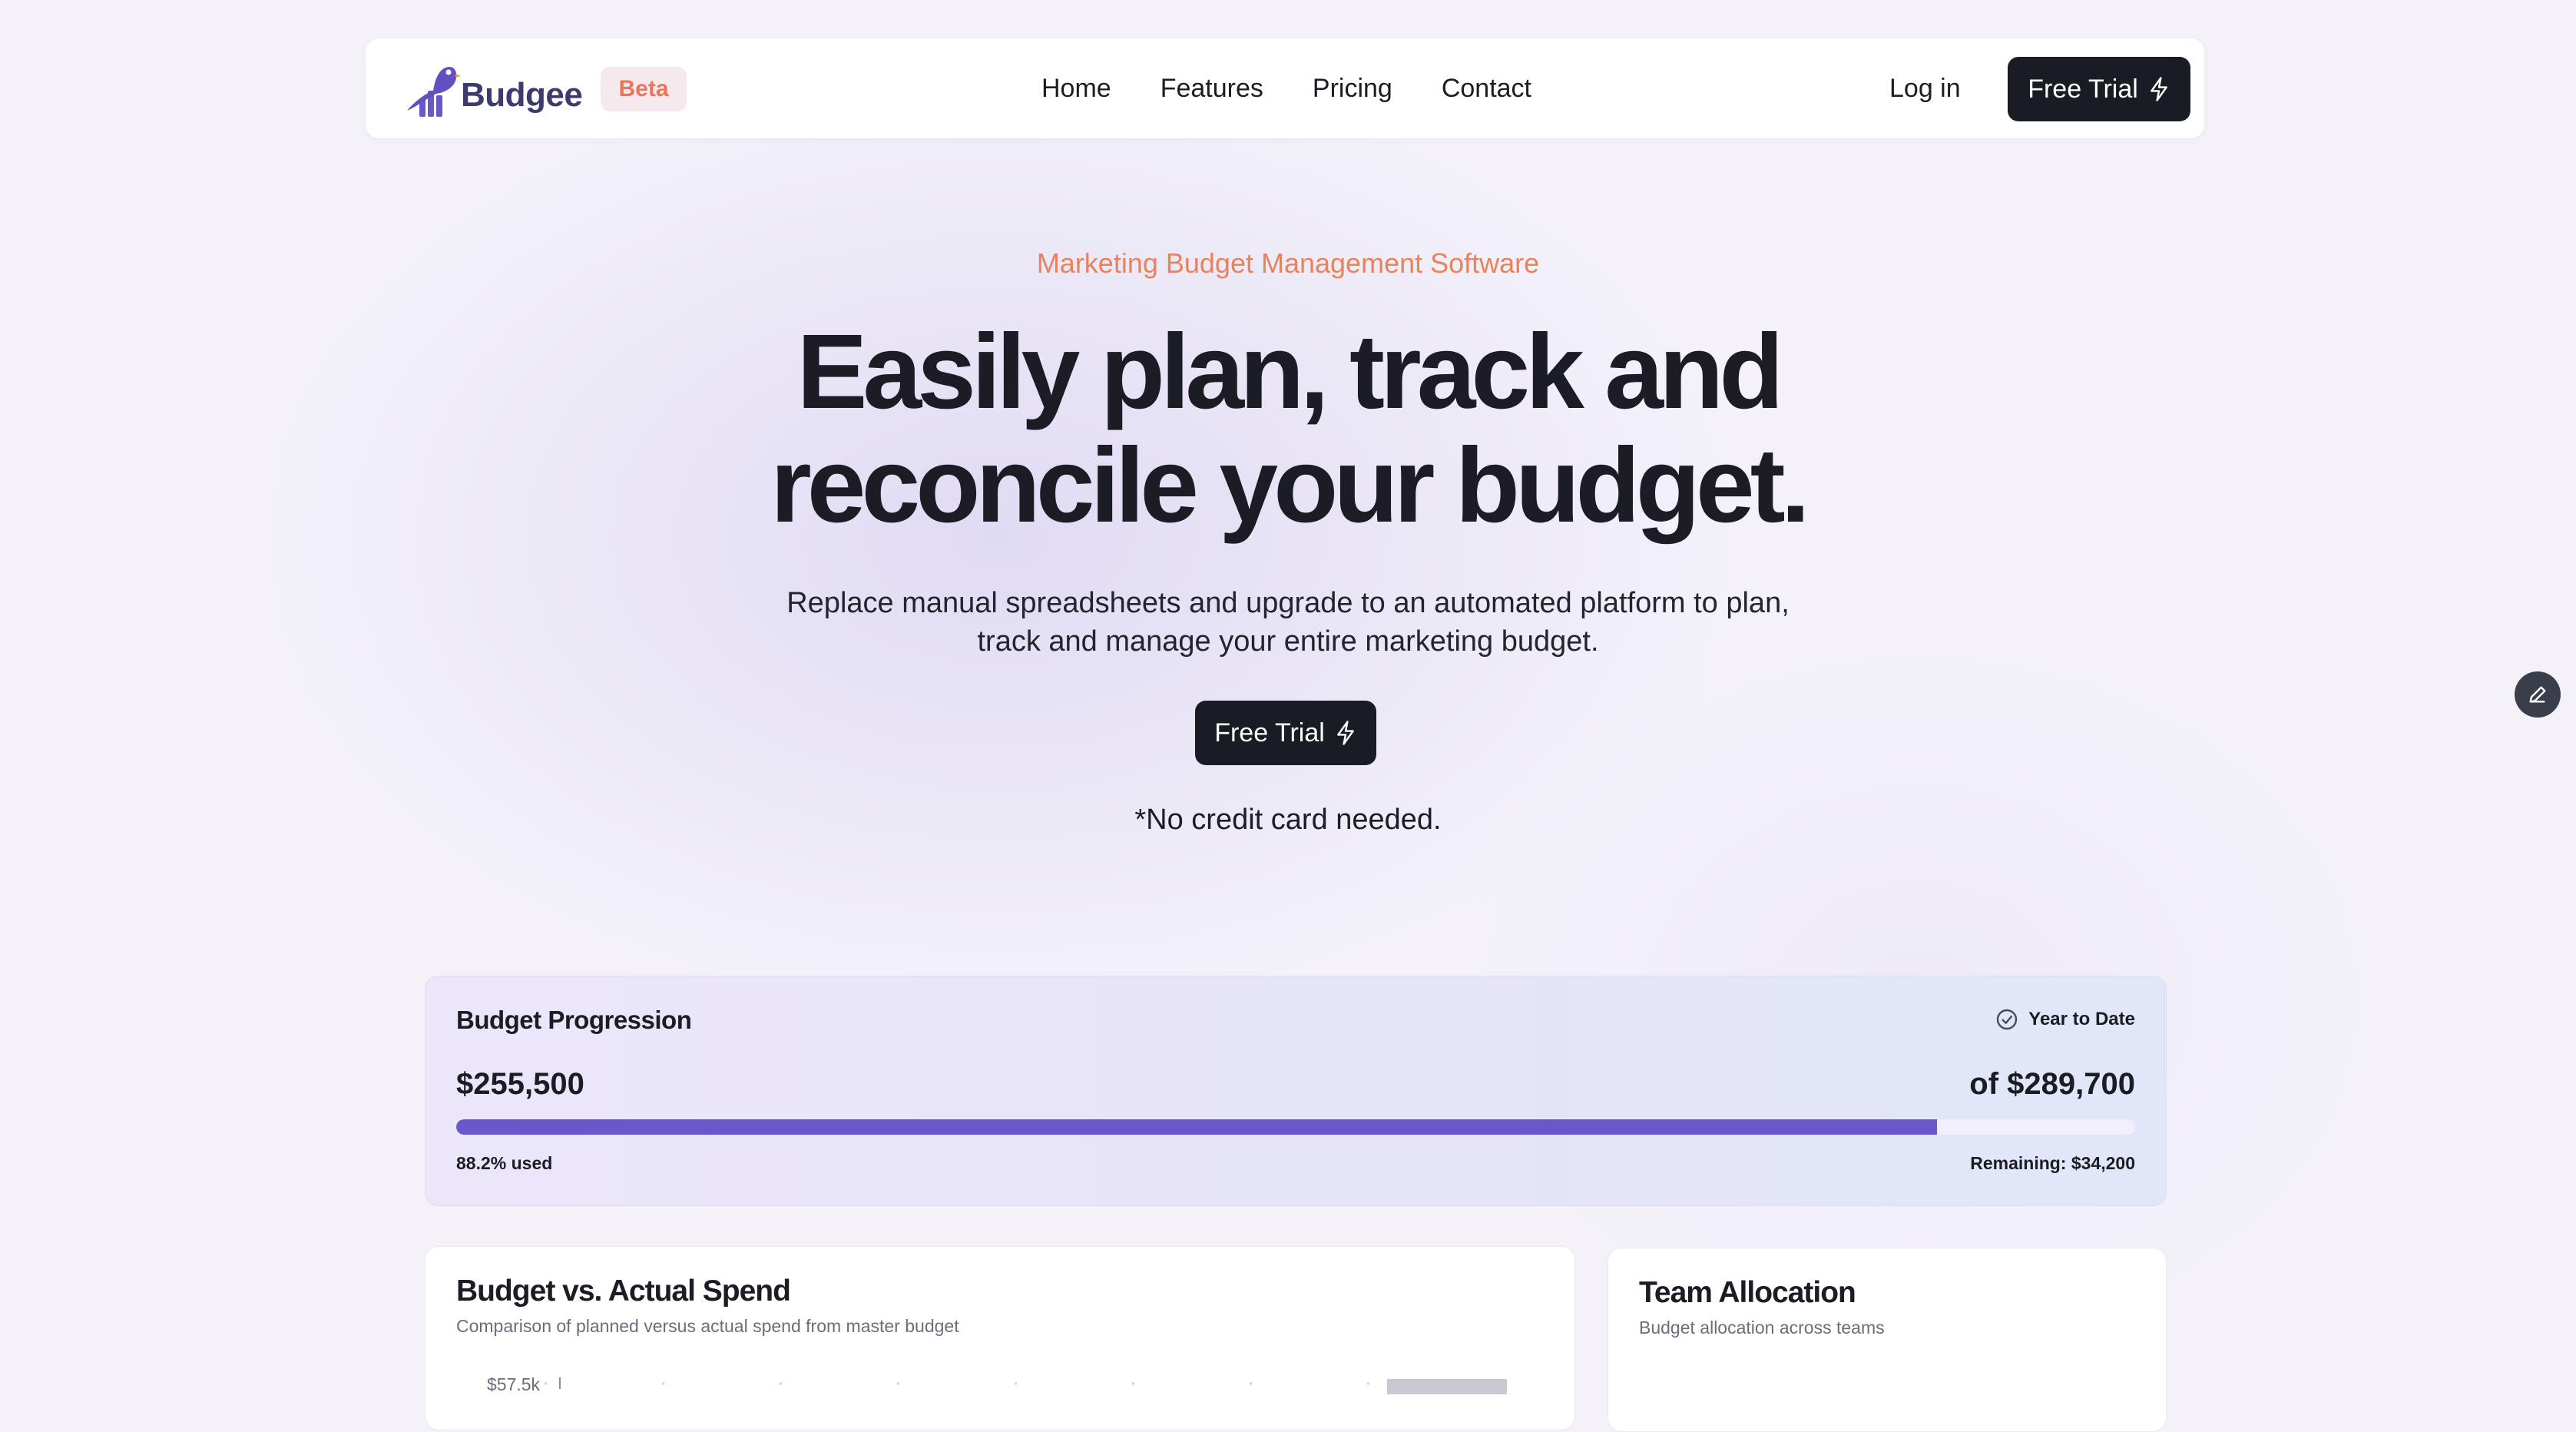  Describe the element at coordinates (2052, 1163) in the screenshot. I see `remaining-amount: Remaining: $34,200` at that location.